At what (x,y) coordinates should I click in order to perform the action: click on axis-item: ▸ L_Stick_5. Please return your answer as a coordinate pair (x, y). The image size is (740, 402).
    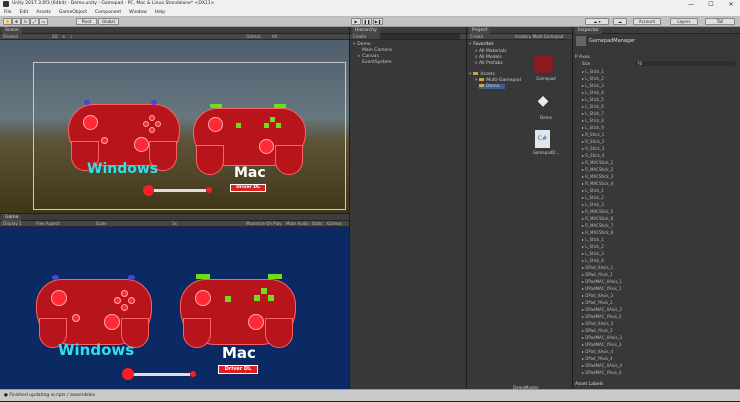
    Looking at the image, I should click on (593, 99).